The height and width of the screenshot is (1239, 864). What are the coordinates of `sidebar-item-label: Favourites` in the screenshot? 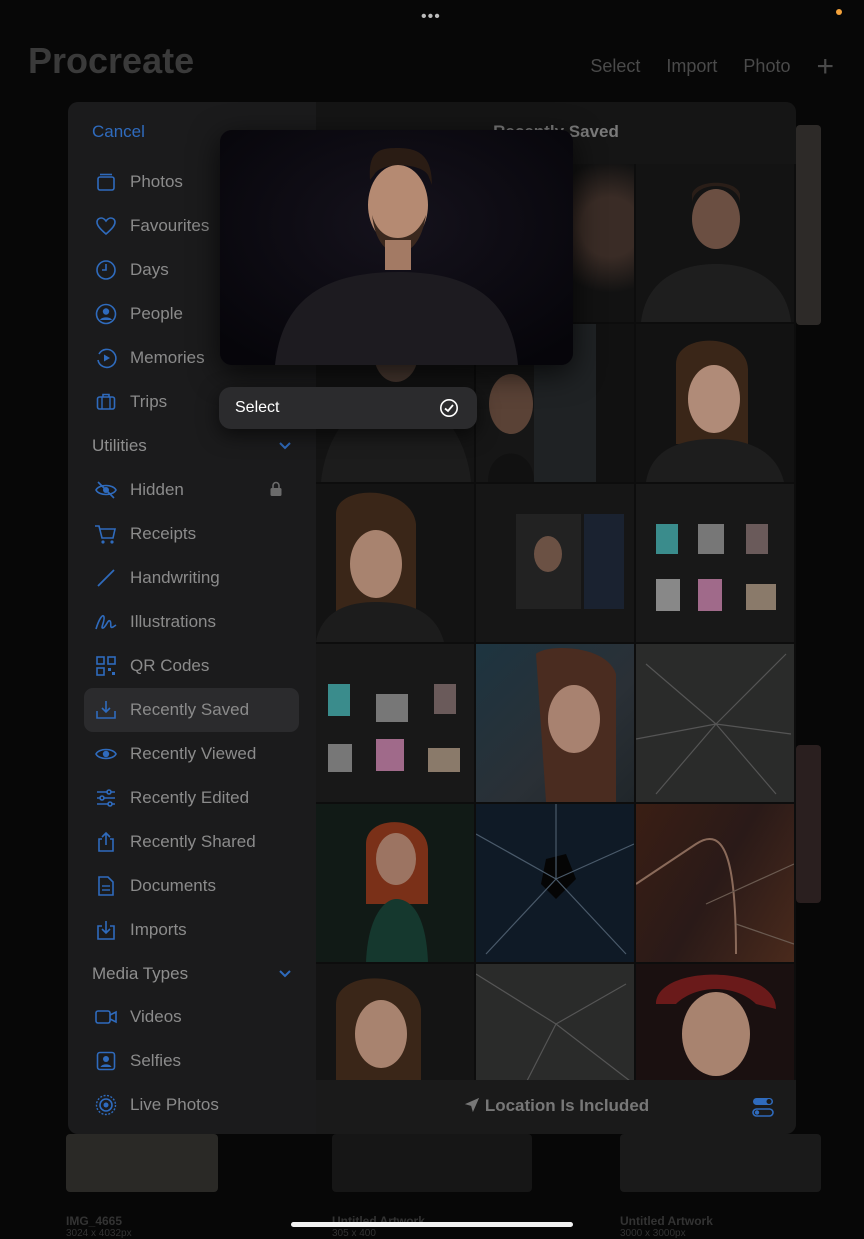 It's located at (170, 225).